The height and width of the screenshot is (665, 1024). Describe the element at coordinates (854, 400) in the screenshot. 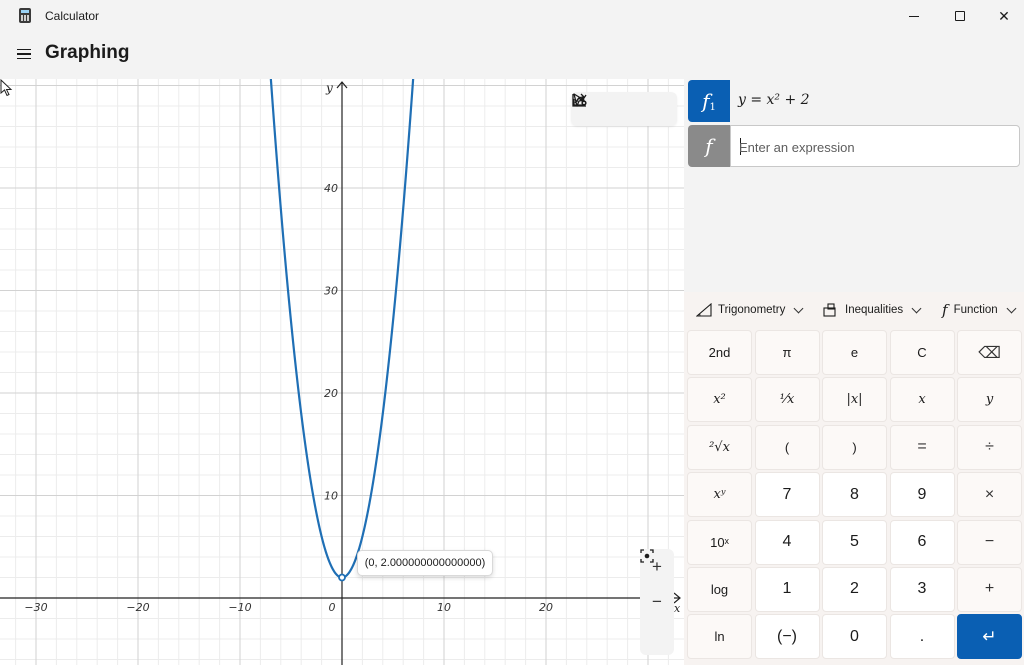

I see `absolute-value-key: |x|` at that location.